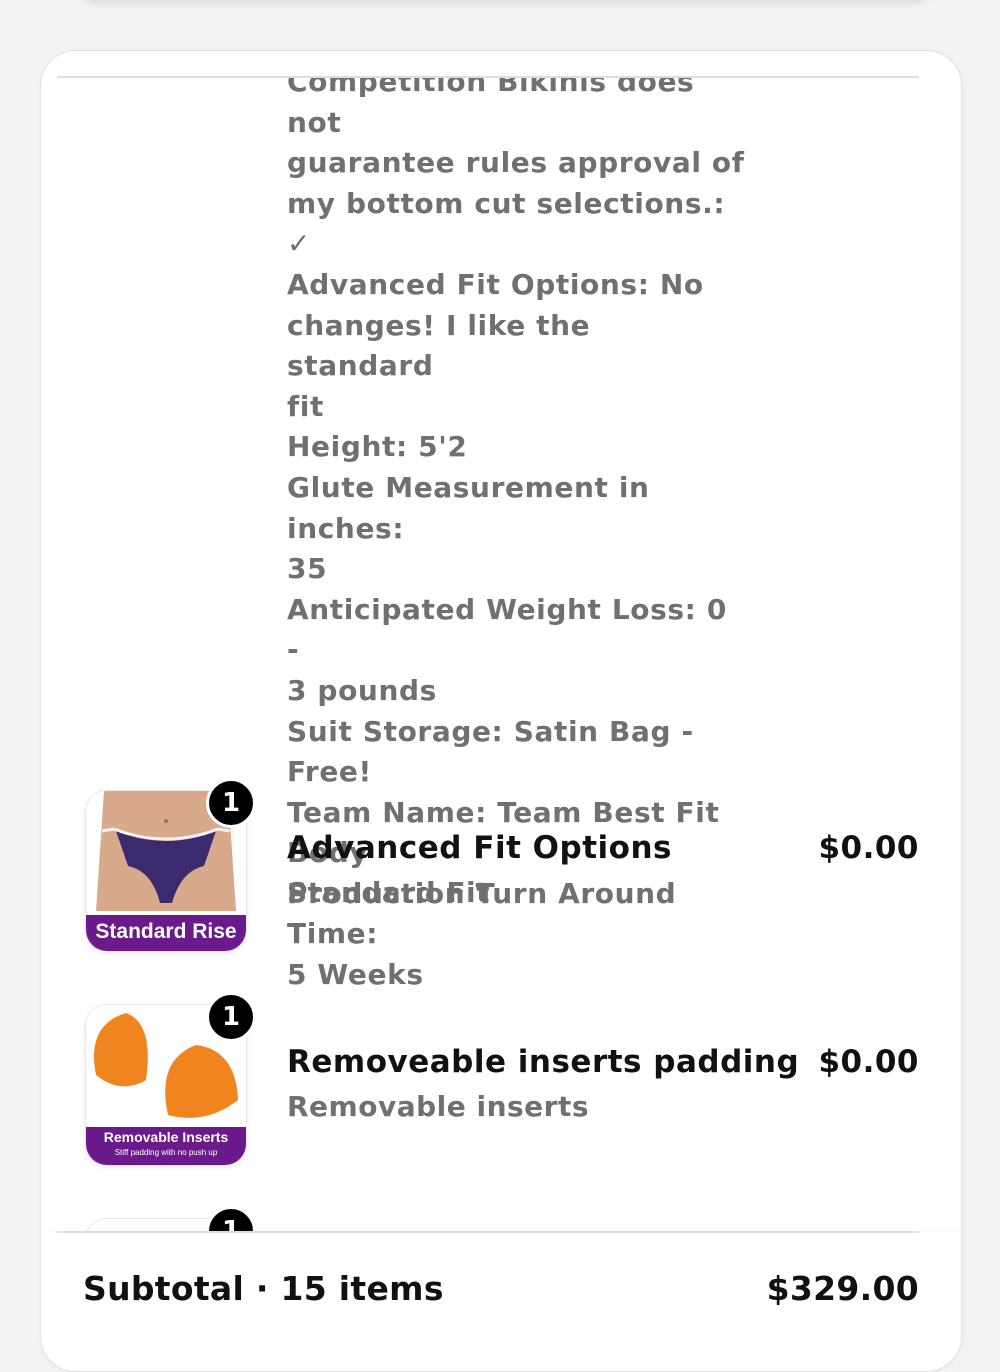 This screenshot has width=1000, height=1372. I want to click on item-variant: Removable inserts, so click(438, 1106).